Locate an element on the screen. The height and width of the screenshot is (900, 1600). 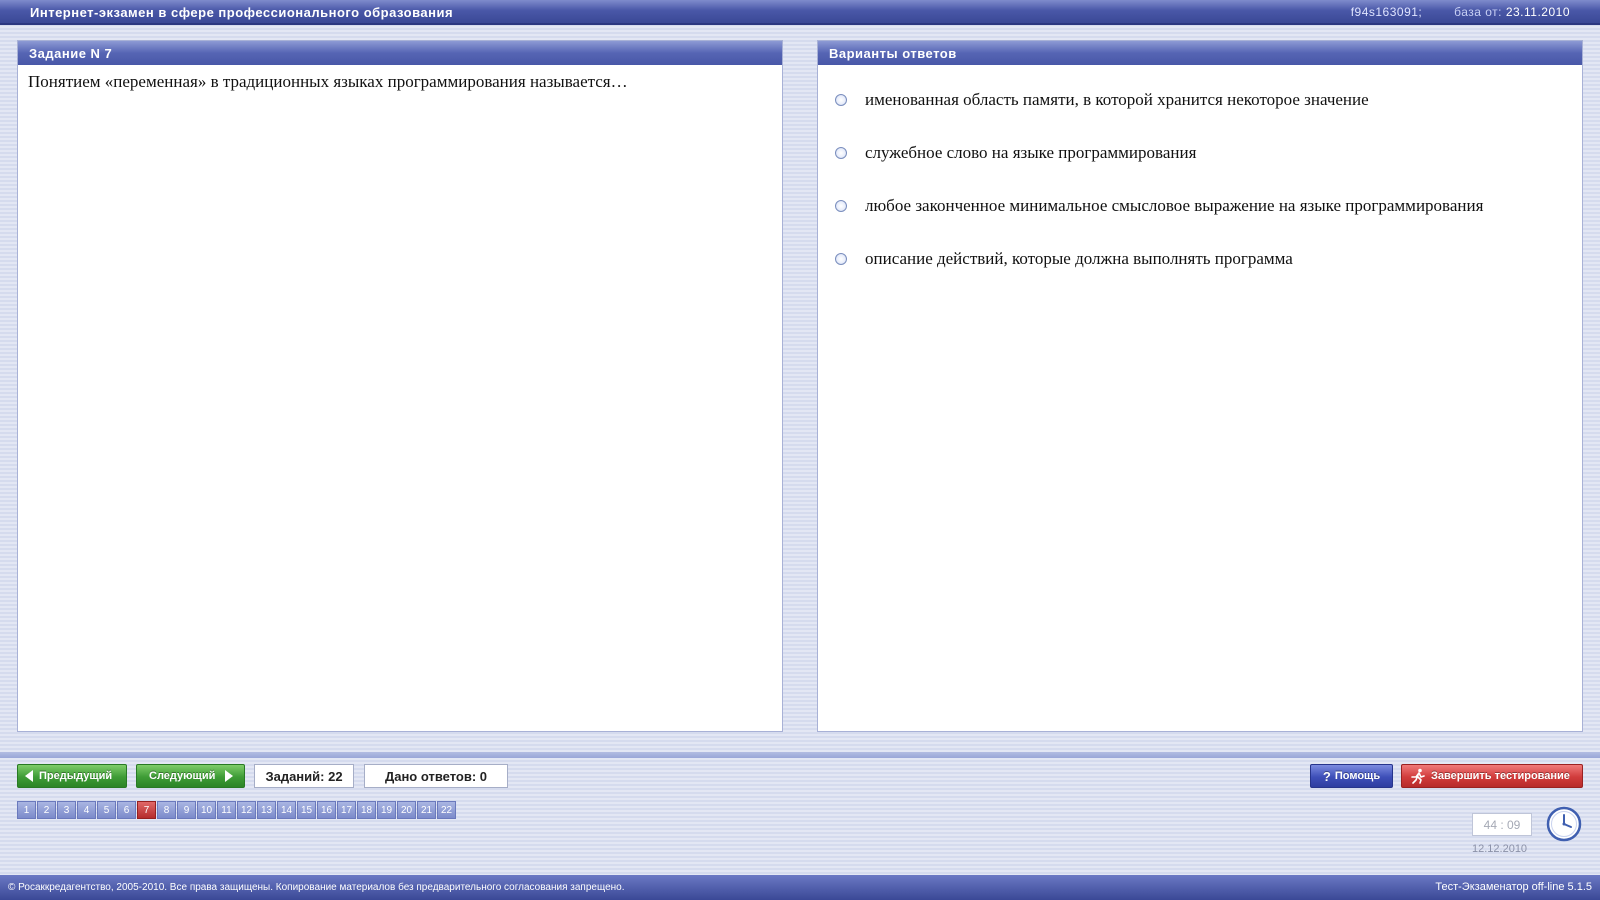
question-header: Задание N 7 is located at coordinates (400, 53).